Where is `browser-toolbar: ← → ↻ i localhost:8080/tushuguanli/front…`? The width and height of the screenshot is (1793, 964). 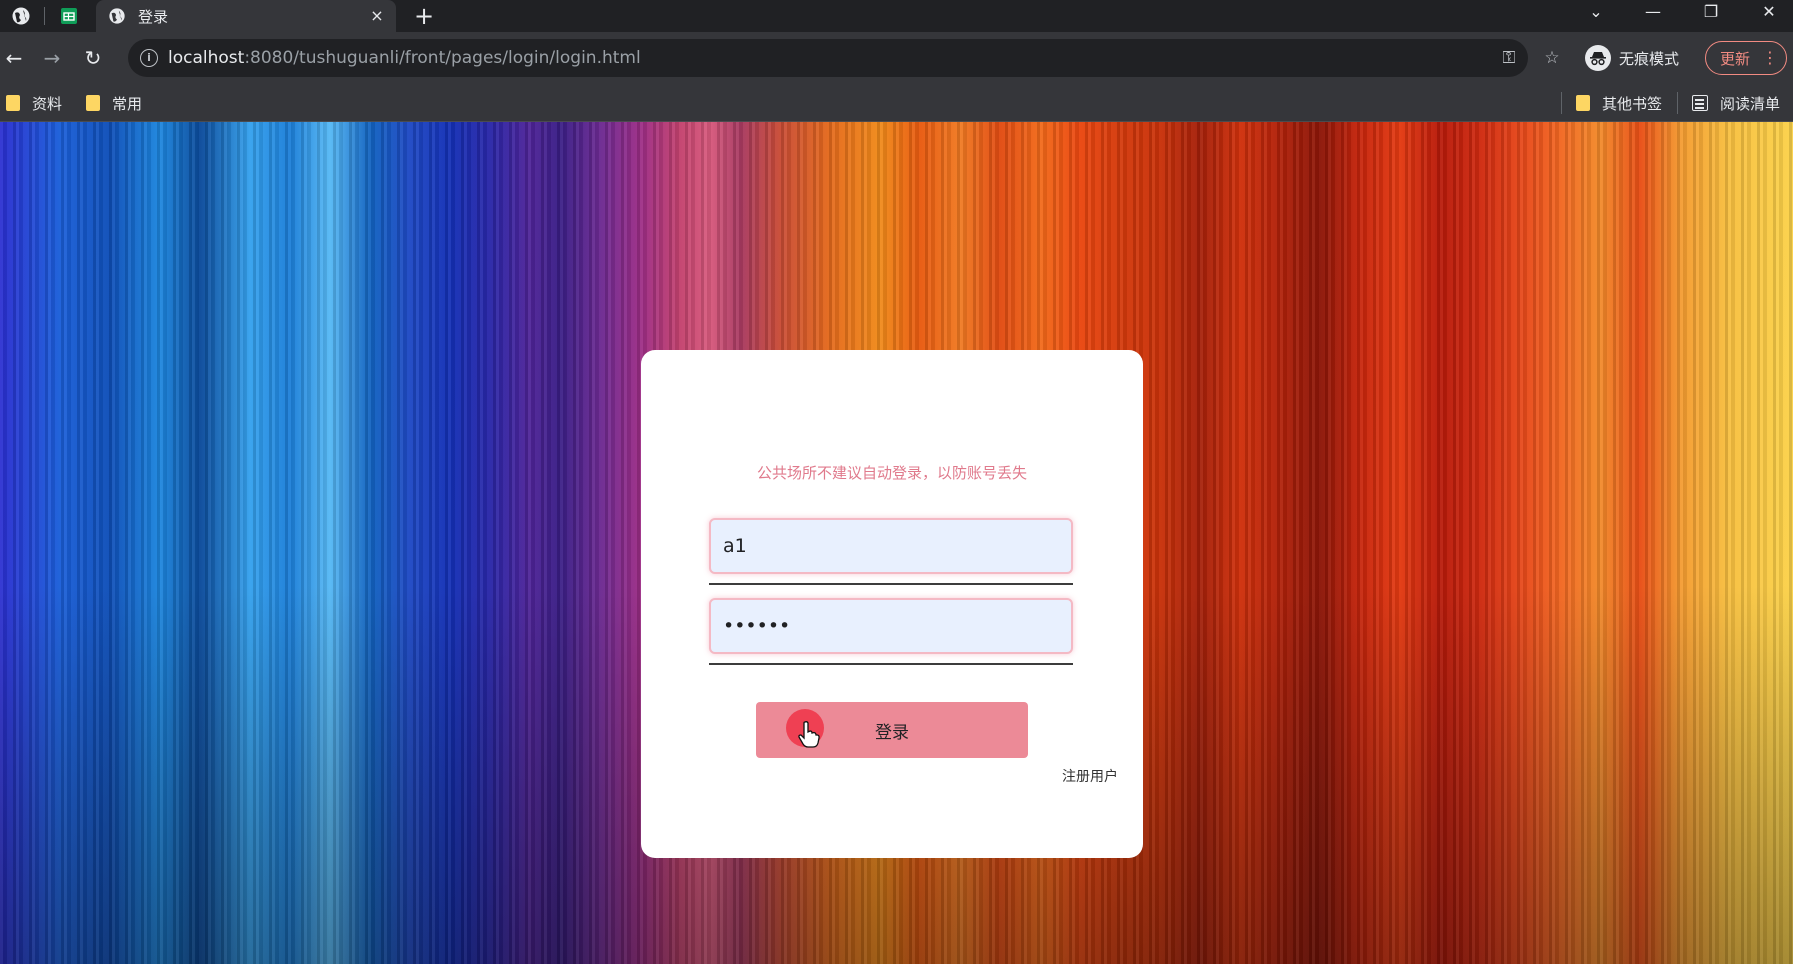 browser-toolbar: ← → ↻ i localhost:8080/tushuguanli/front… is located at coordinates (896, 58).